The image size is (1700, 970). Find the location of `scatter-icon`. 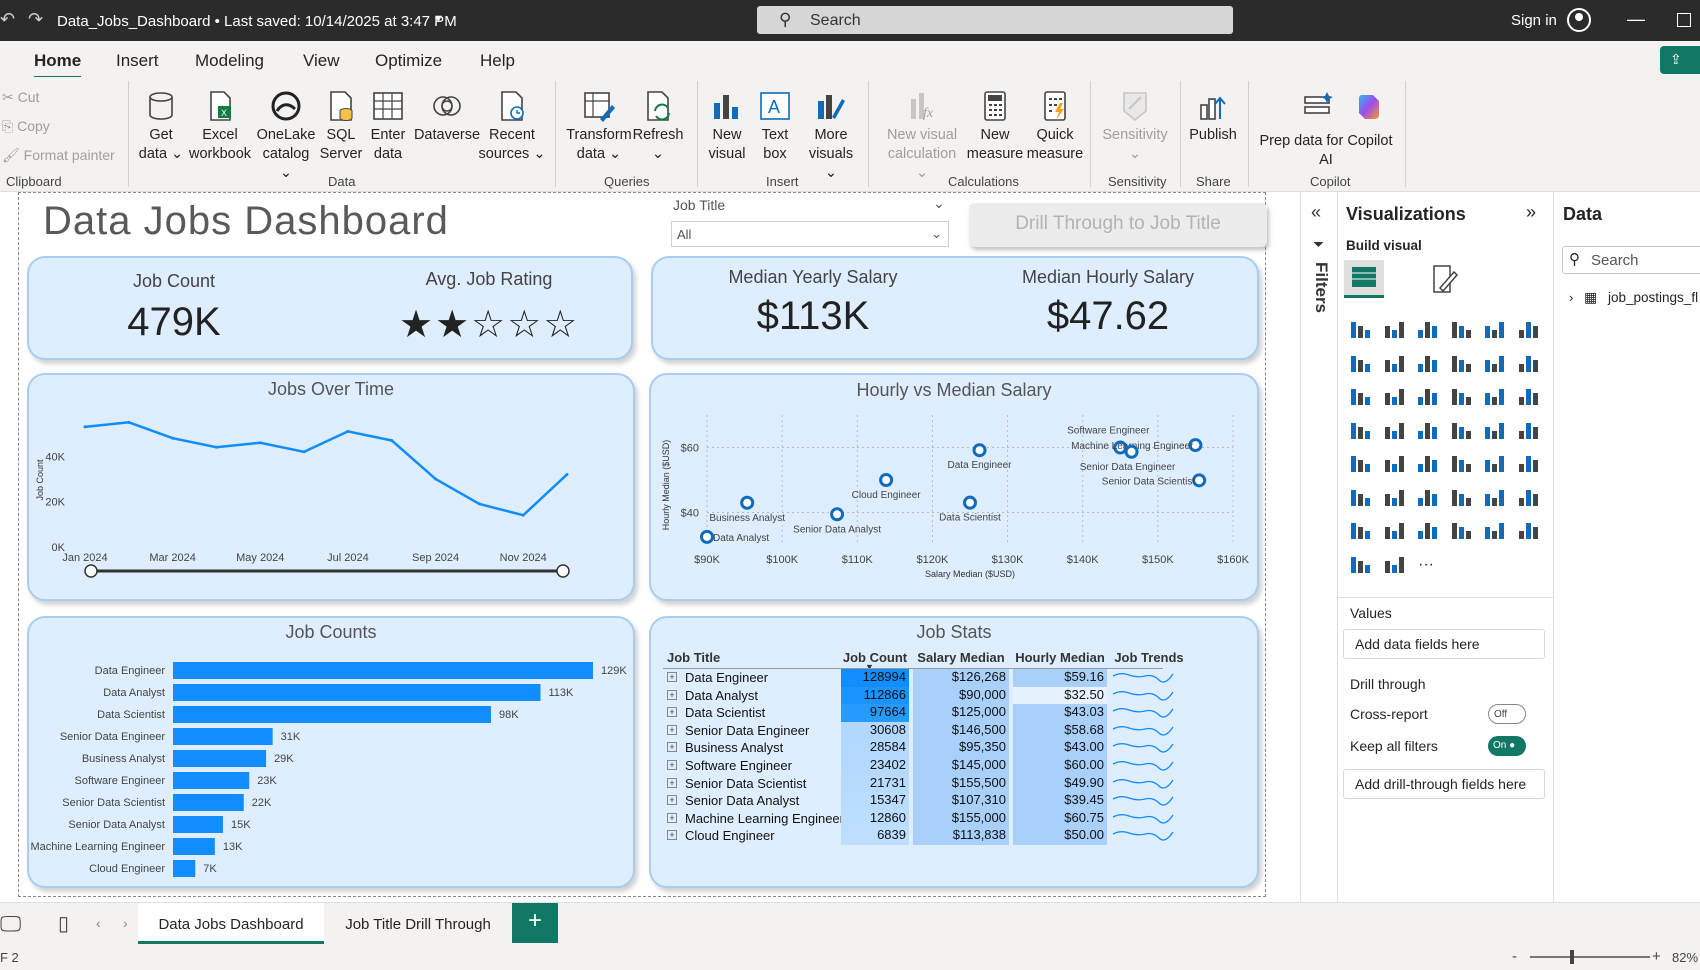

scatter-icon is located at coordinates (1461, 395).